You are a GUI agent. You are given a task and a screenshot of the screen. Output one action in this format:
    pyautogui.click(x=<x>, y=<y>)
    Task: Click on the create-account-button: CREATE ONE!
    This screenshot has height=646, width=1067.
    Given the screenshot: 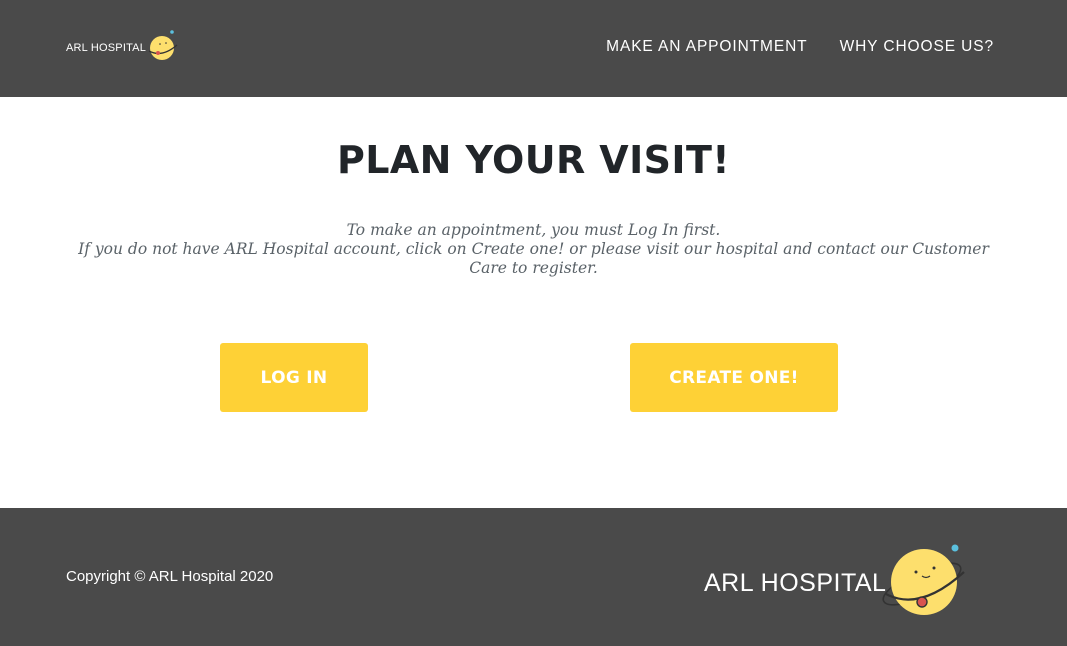 What is the action you would take?
    pyautogui.click(x=734, y=377)
    